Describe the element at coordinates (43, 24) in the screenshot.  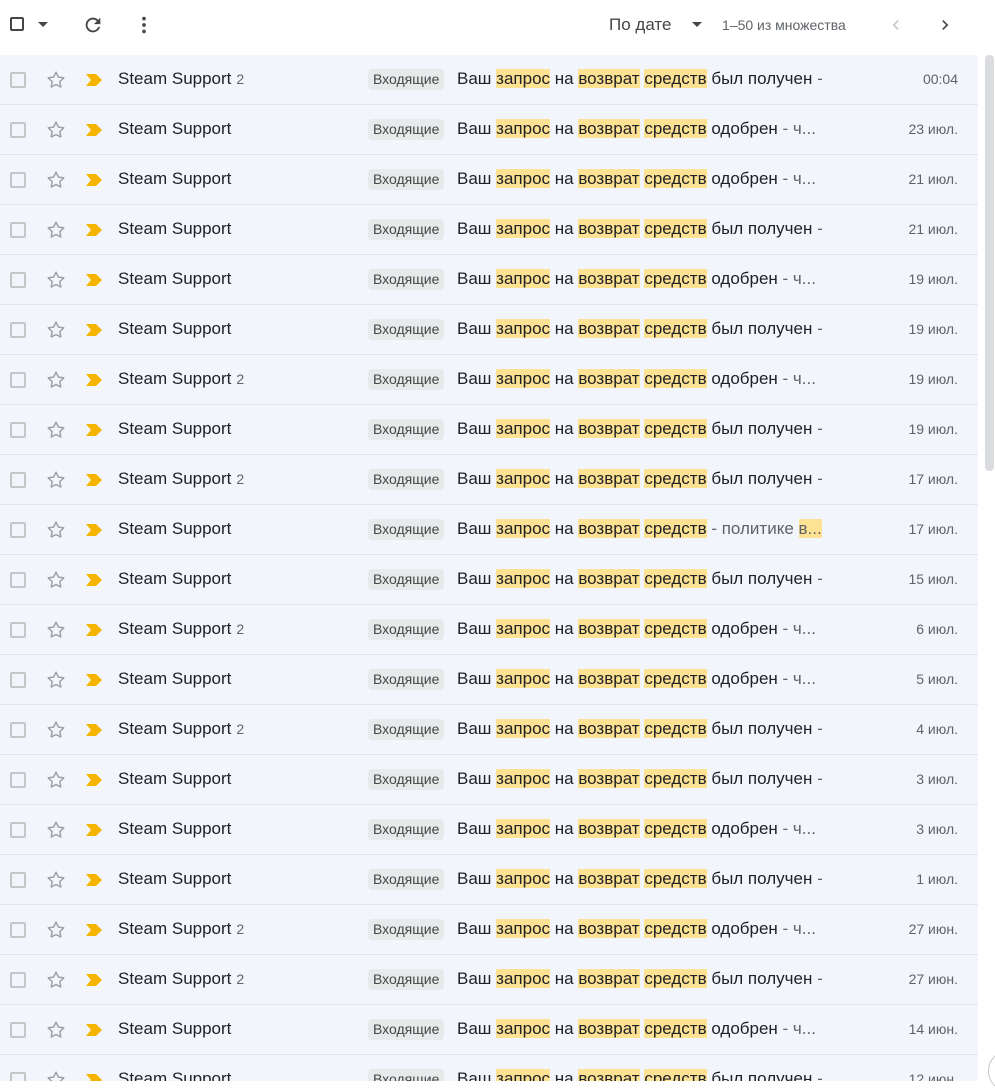
I see `select-menu-caret-icon` at that location.